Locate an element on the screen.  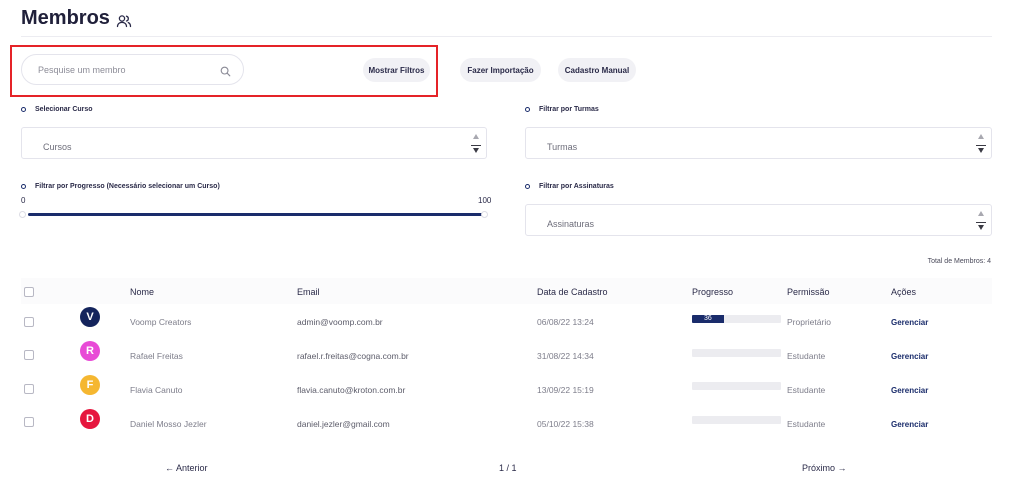
column-header-name: Nome is located at coordinates (142, 292).